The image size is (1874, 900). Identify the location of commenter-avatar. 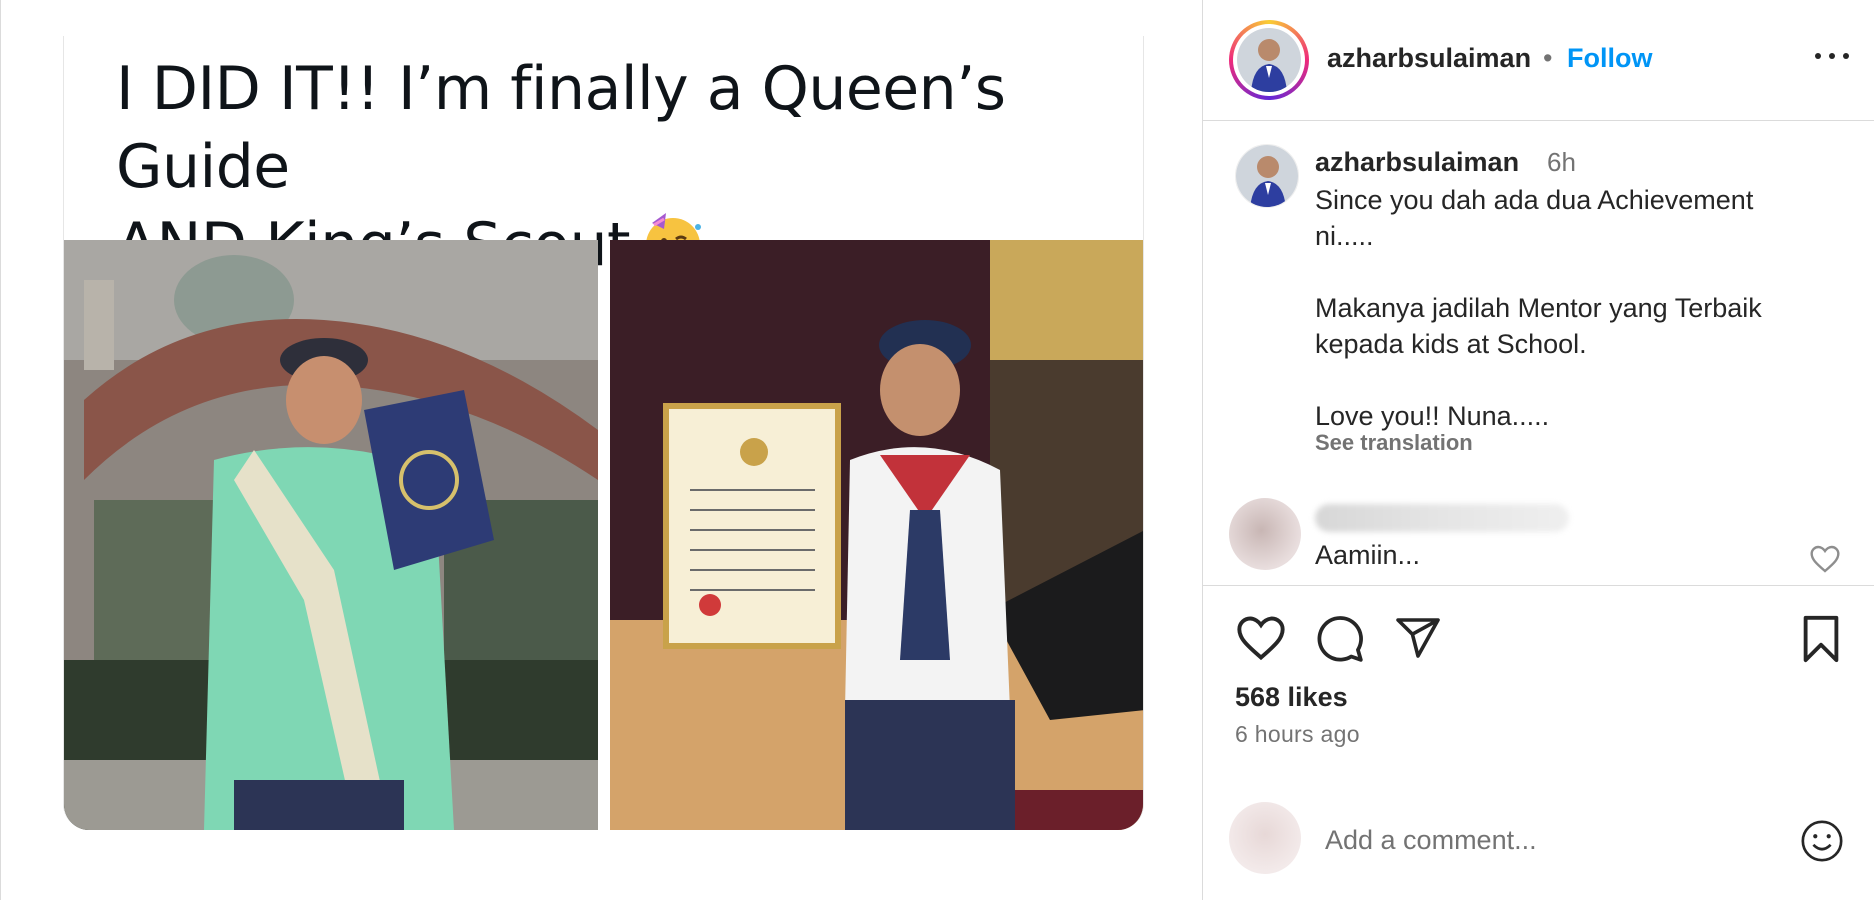
(1265, 534).